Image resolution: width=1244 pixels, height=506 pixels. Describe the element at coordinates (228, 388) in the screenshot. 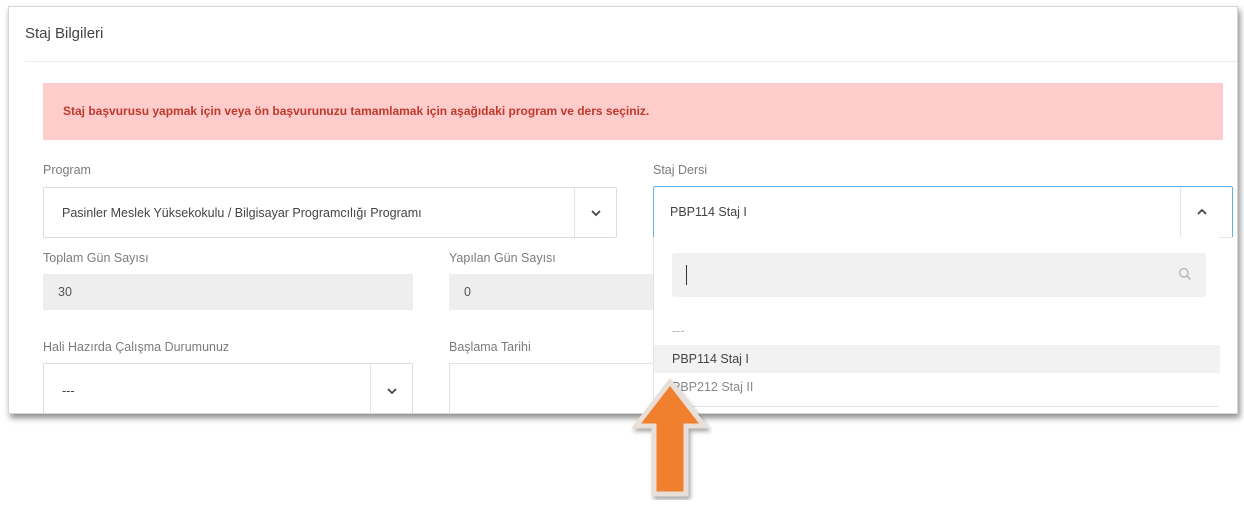

I see `calisma-durumu-select: ---` at that location.